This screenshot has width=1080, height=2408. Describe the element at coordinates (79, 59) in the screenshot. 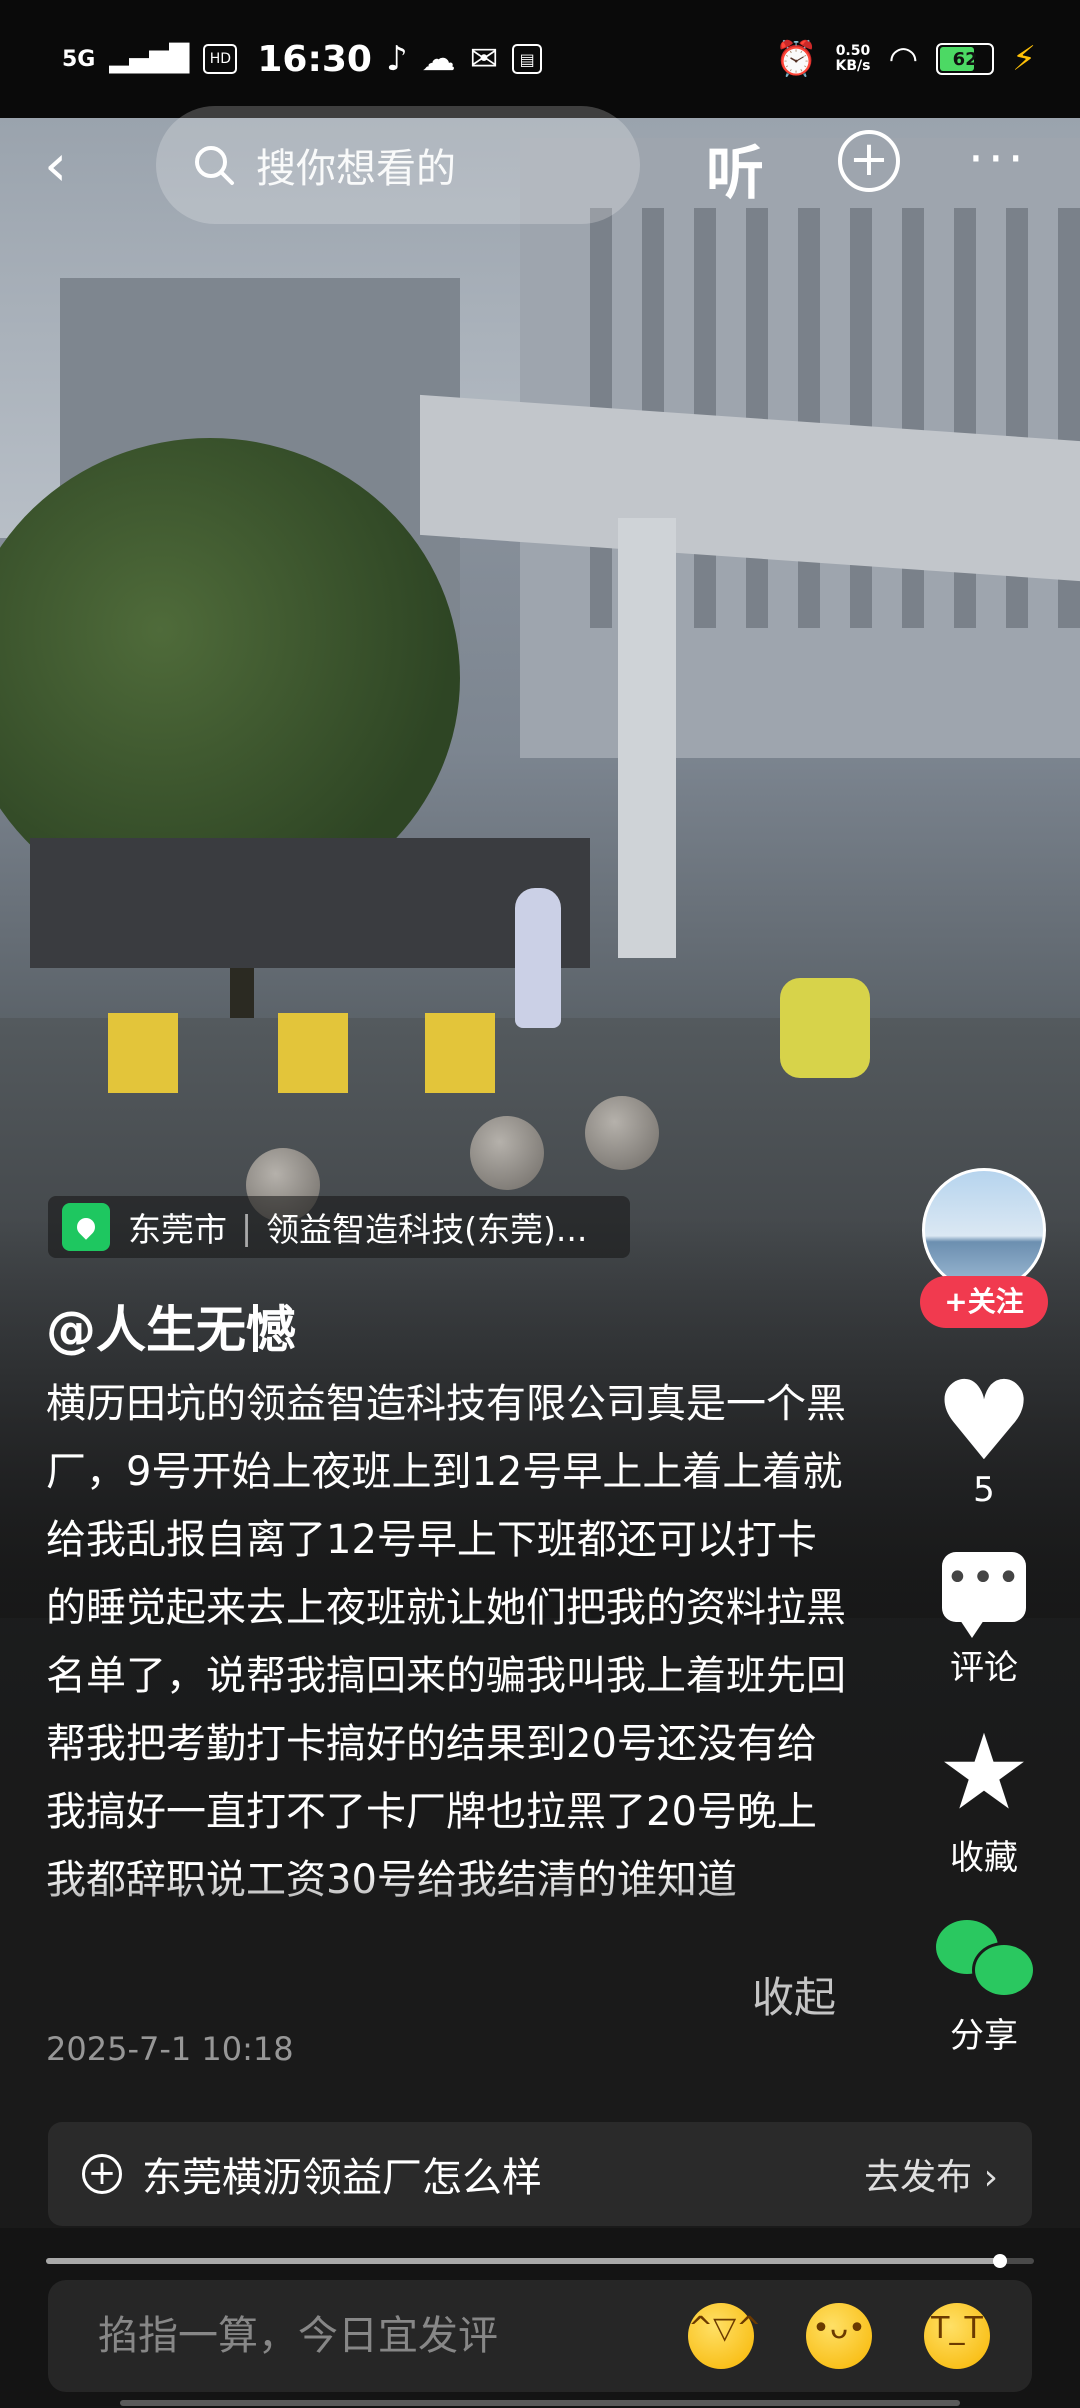

I see `network-indicator: 5G` at that location.